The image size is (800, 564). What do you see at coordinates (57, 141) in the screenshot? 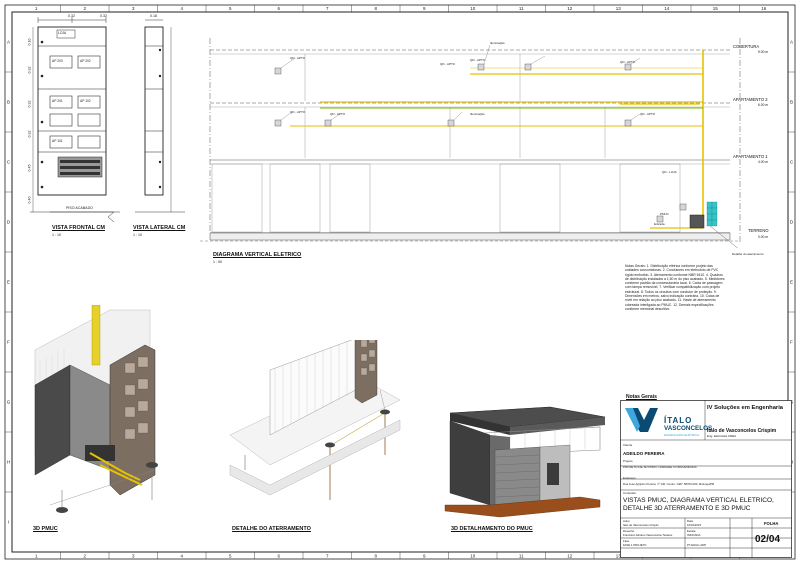
I see `compartment-label-ap101: AP 101` at bounding box center [57, 141].